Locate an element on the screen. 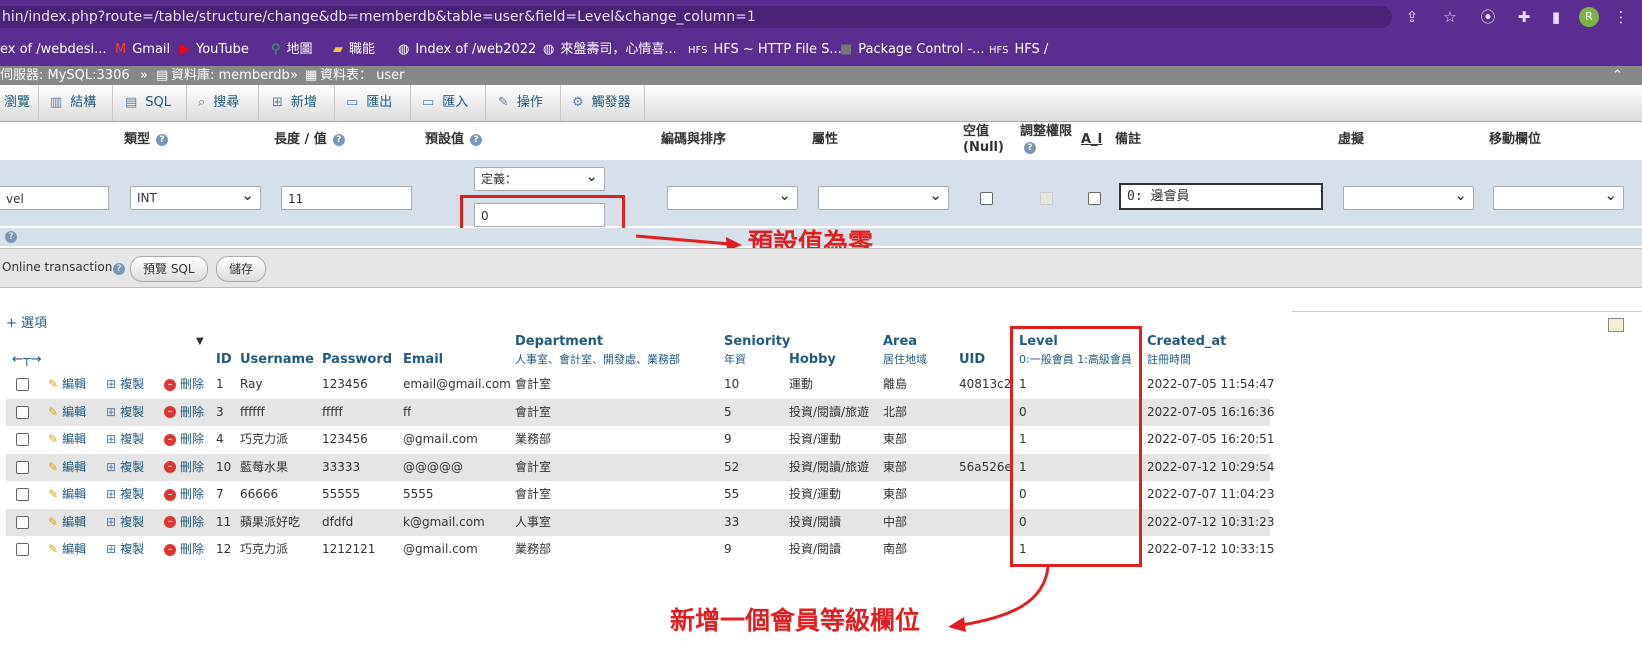  null-checkbox is located at coordinates (986, 198).